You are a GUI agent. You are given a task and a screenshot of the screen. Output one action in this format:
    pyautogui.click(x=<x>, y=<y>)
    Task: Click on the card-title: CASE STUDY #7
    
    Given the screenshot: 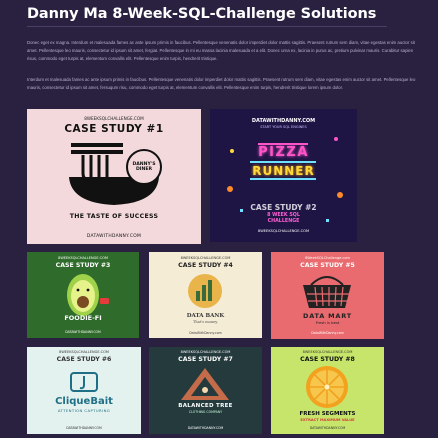 What is the action you would take?
    pyautogui.click(x=205, y=359)
    